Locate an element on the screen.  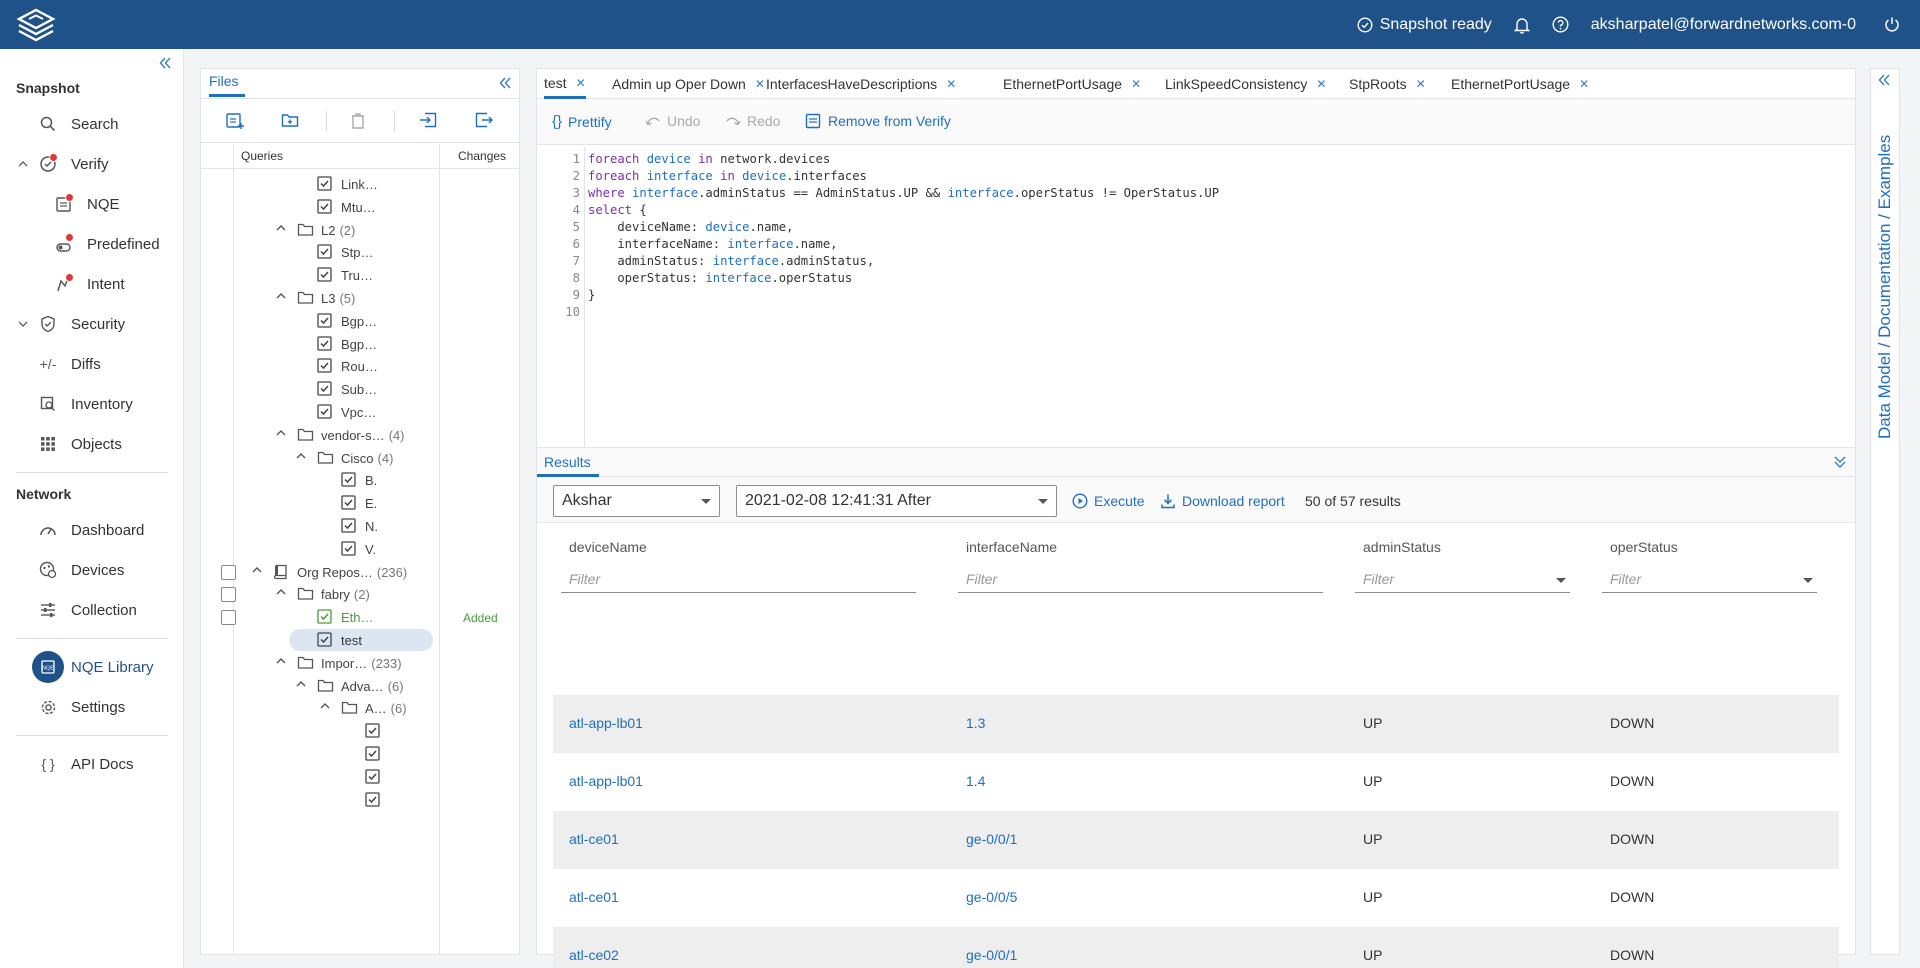
nav-intent: Intent is located at coordinates (92, 284).